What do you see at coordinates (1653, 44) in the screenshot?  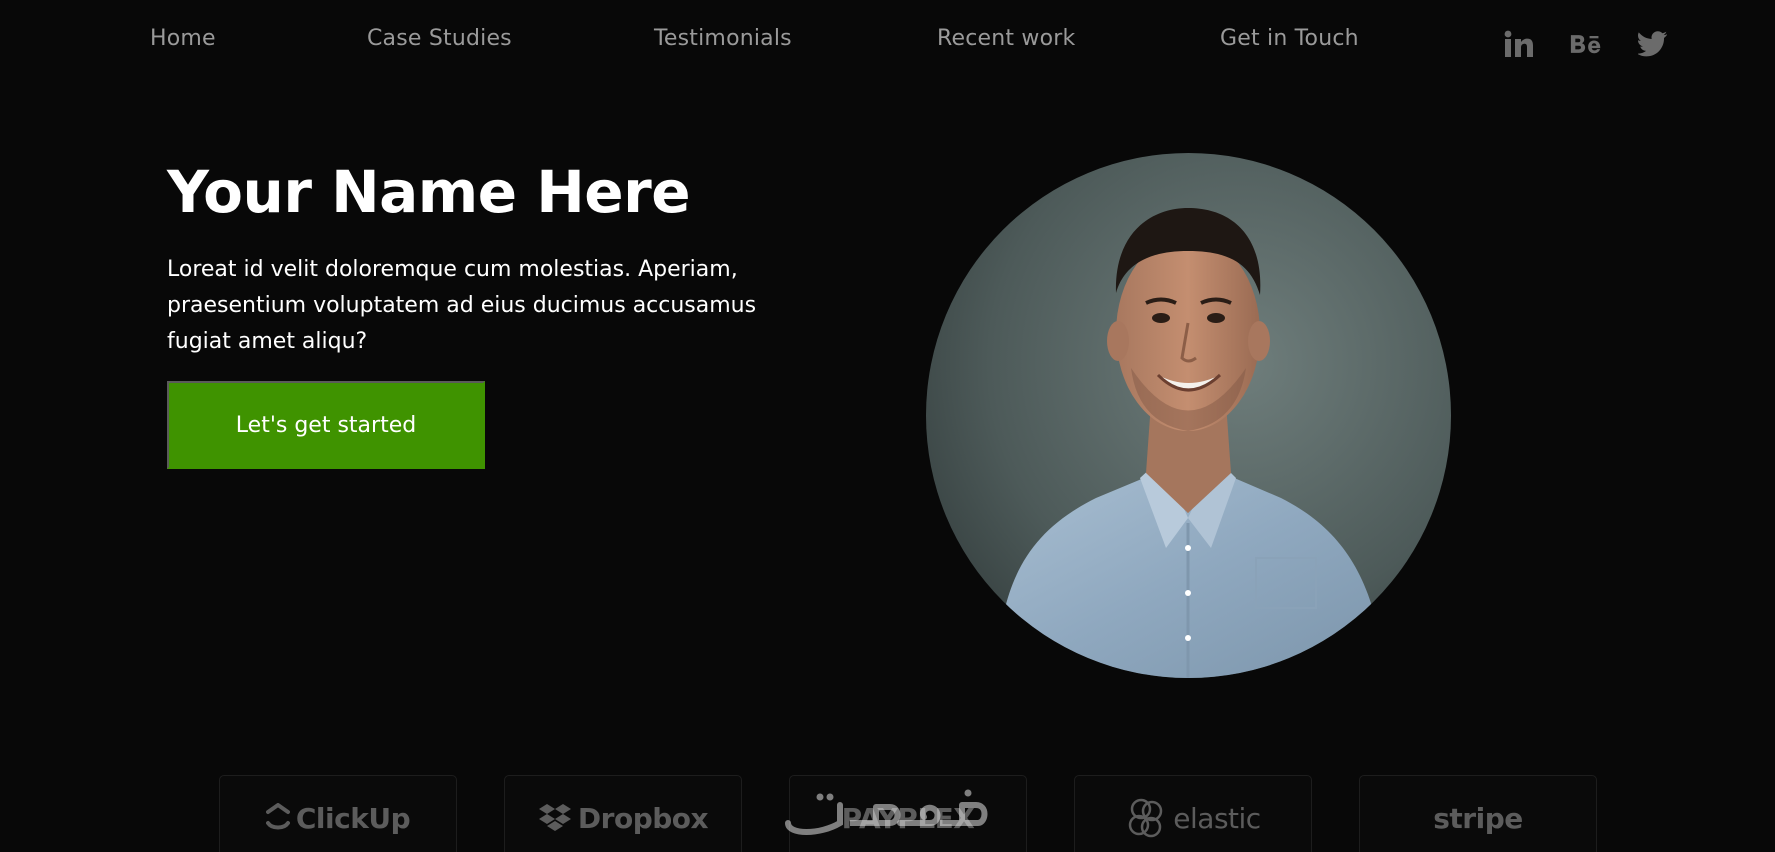 I see `twitter-icon` at bounding box center [1653, 44].